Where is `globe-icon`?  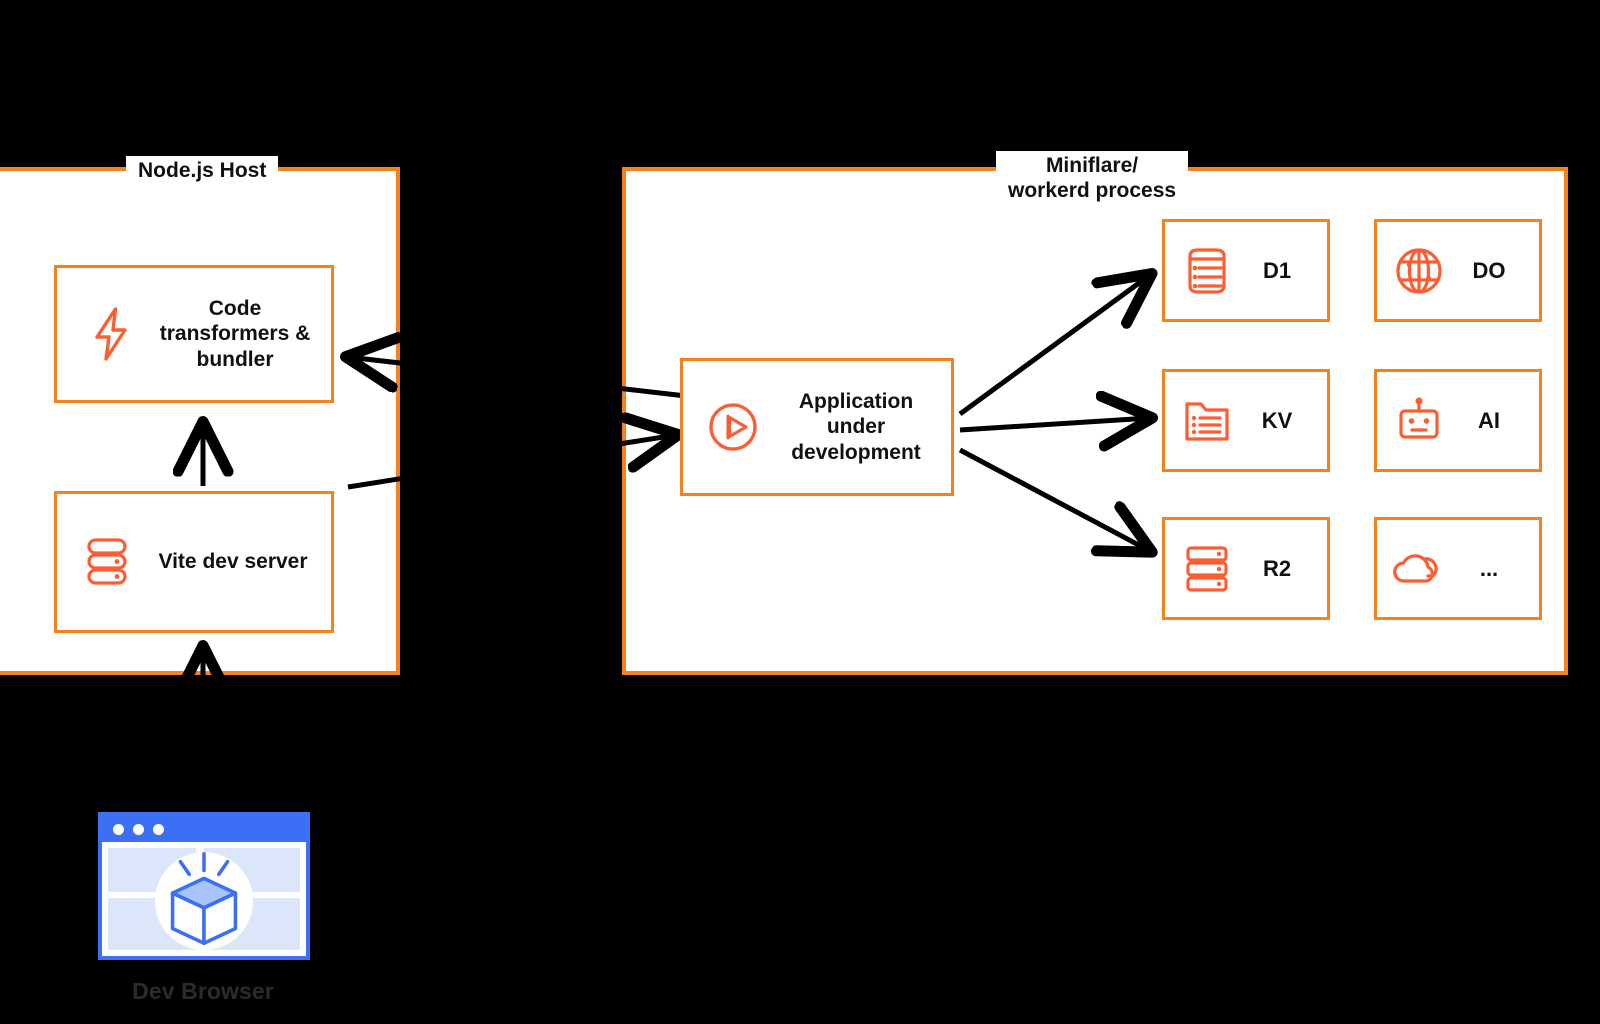
globe-icon is located at coordinates (1419, 271).